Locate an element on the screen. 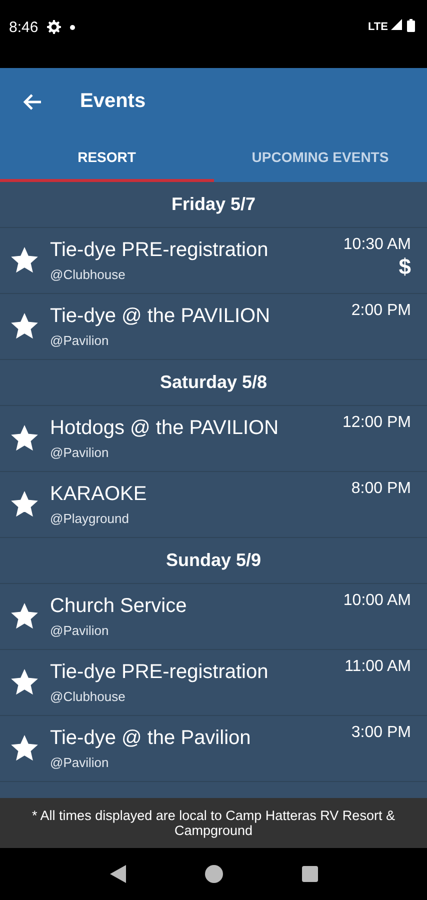 The width and height of the screenshot is (427, 900). price-label: $ is located at coordinates (404, 267).